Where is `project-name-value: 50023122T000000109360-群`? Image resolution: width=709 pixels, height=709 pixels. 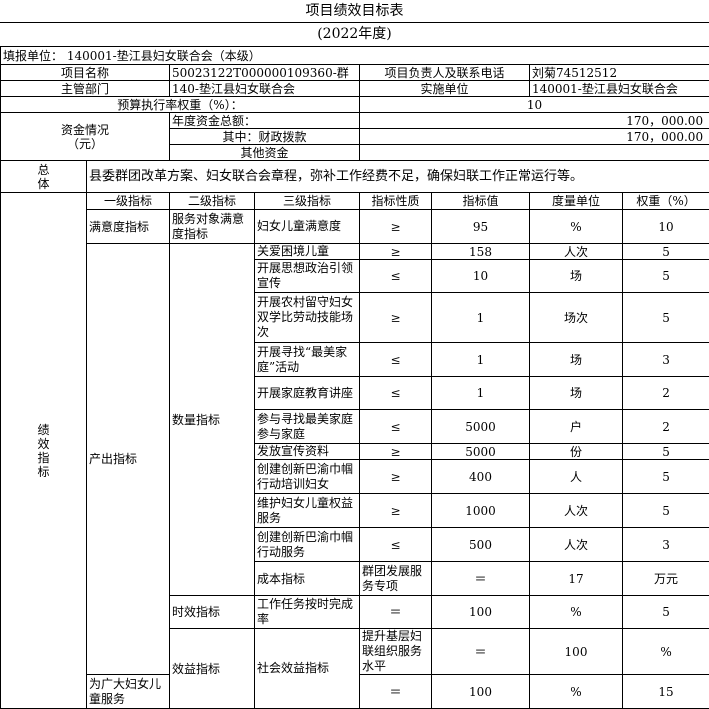 project-name-value: 50023122T000000109360-群 is located at coordinates (265, 73).